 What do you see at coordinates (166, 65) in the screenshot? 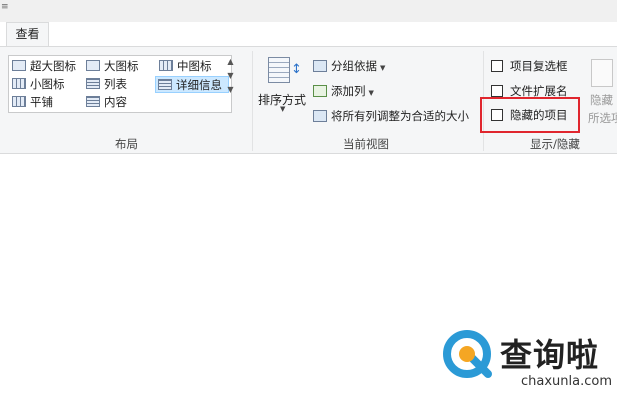
I see `medium-icons-icon` at bounding box center [166, 65].